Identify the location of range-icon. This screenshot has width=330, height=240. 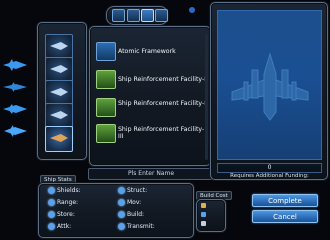
(51, 202).